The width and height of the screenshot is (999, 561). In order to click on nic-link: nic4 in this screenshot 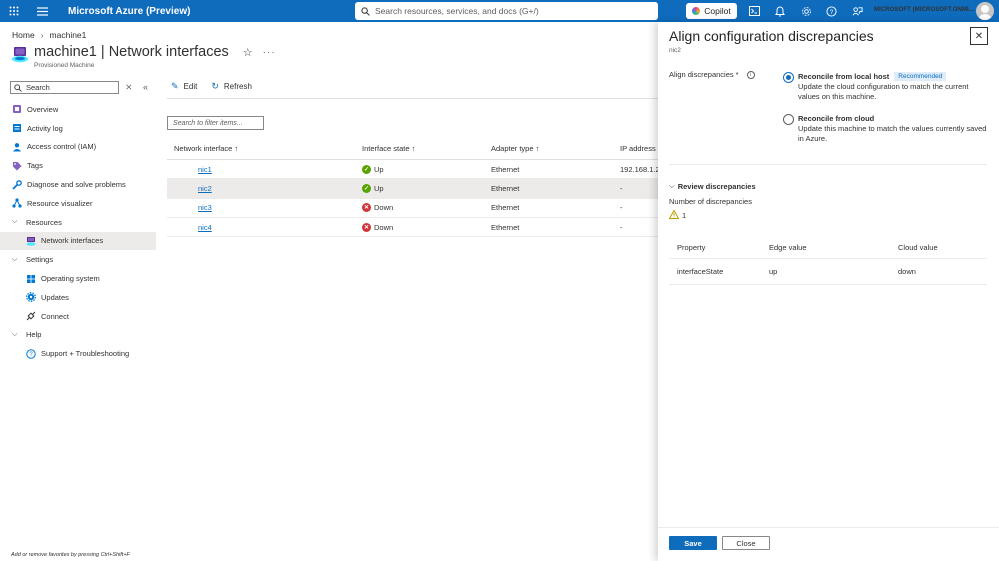, I will do `click(205, 227)`.